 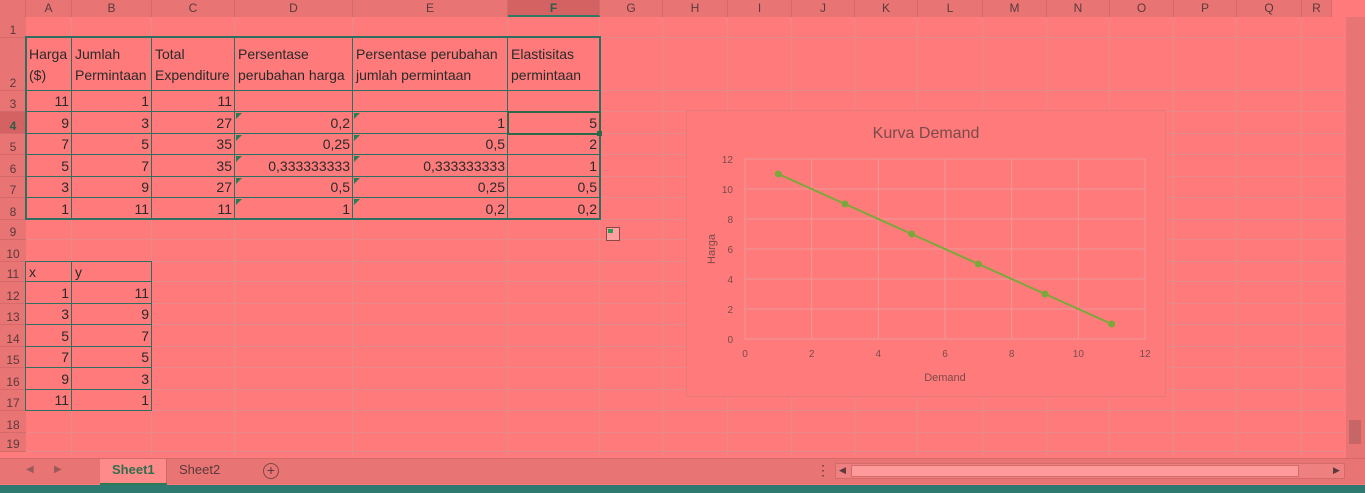 I want to click on selected-cell-f4, so click(x=554, y=123).